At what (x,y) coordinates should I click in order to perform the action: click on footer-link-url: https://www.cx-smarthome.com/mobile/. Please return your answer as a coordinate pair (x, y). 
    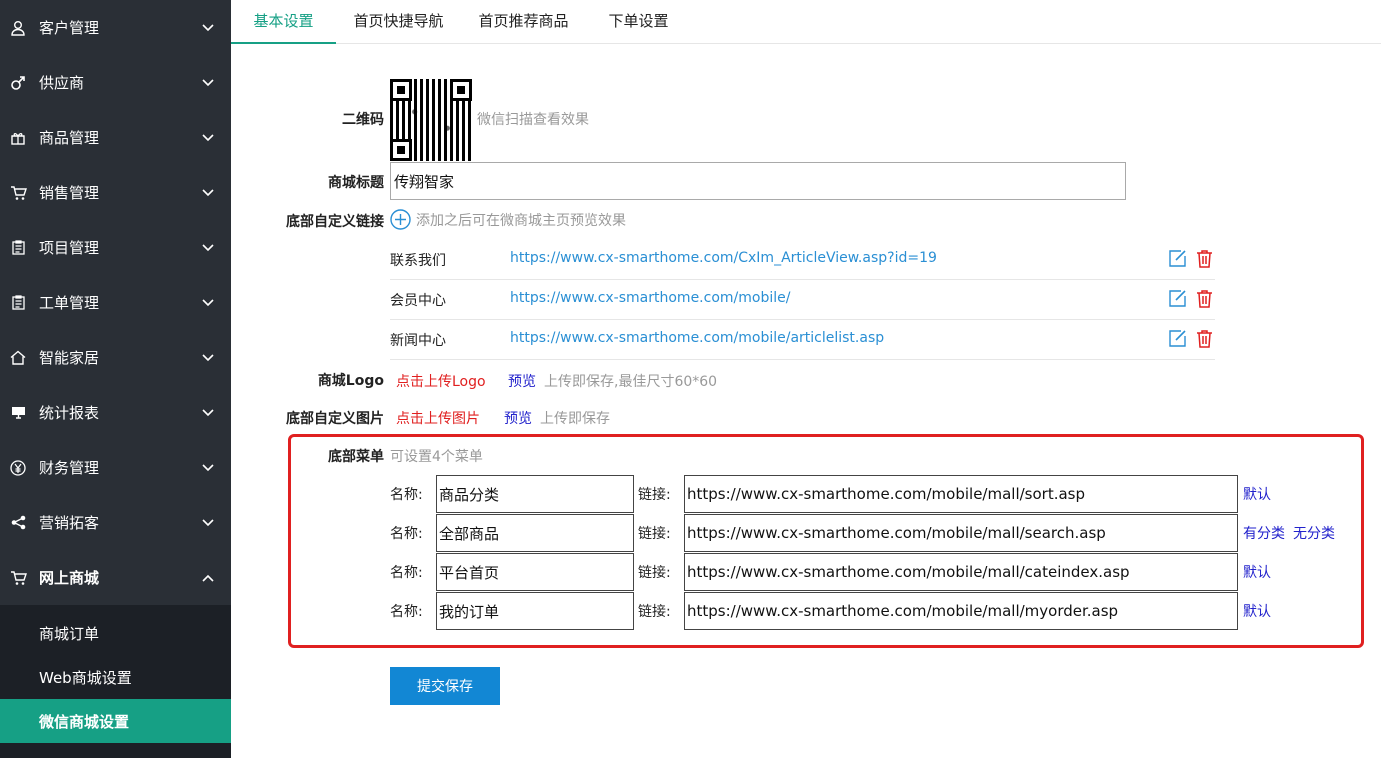
    Looking at the image, I should click on (650, 298).